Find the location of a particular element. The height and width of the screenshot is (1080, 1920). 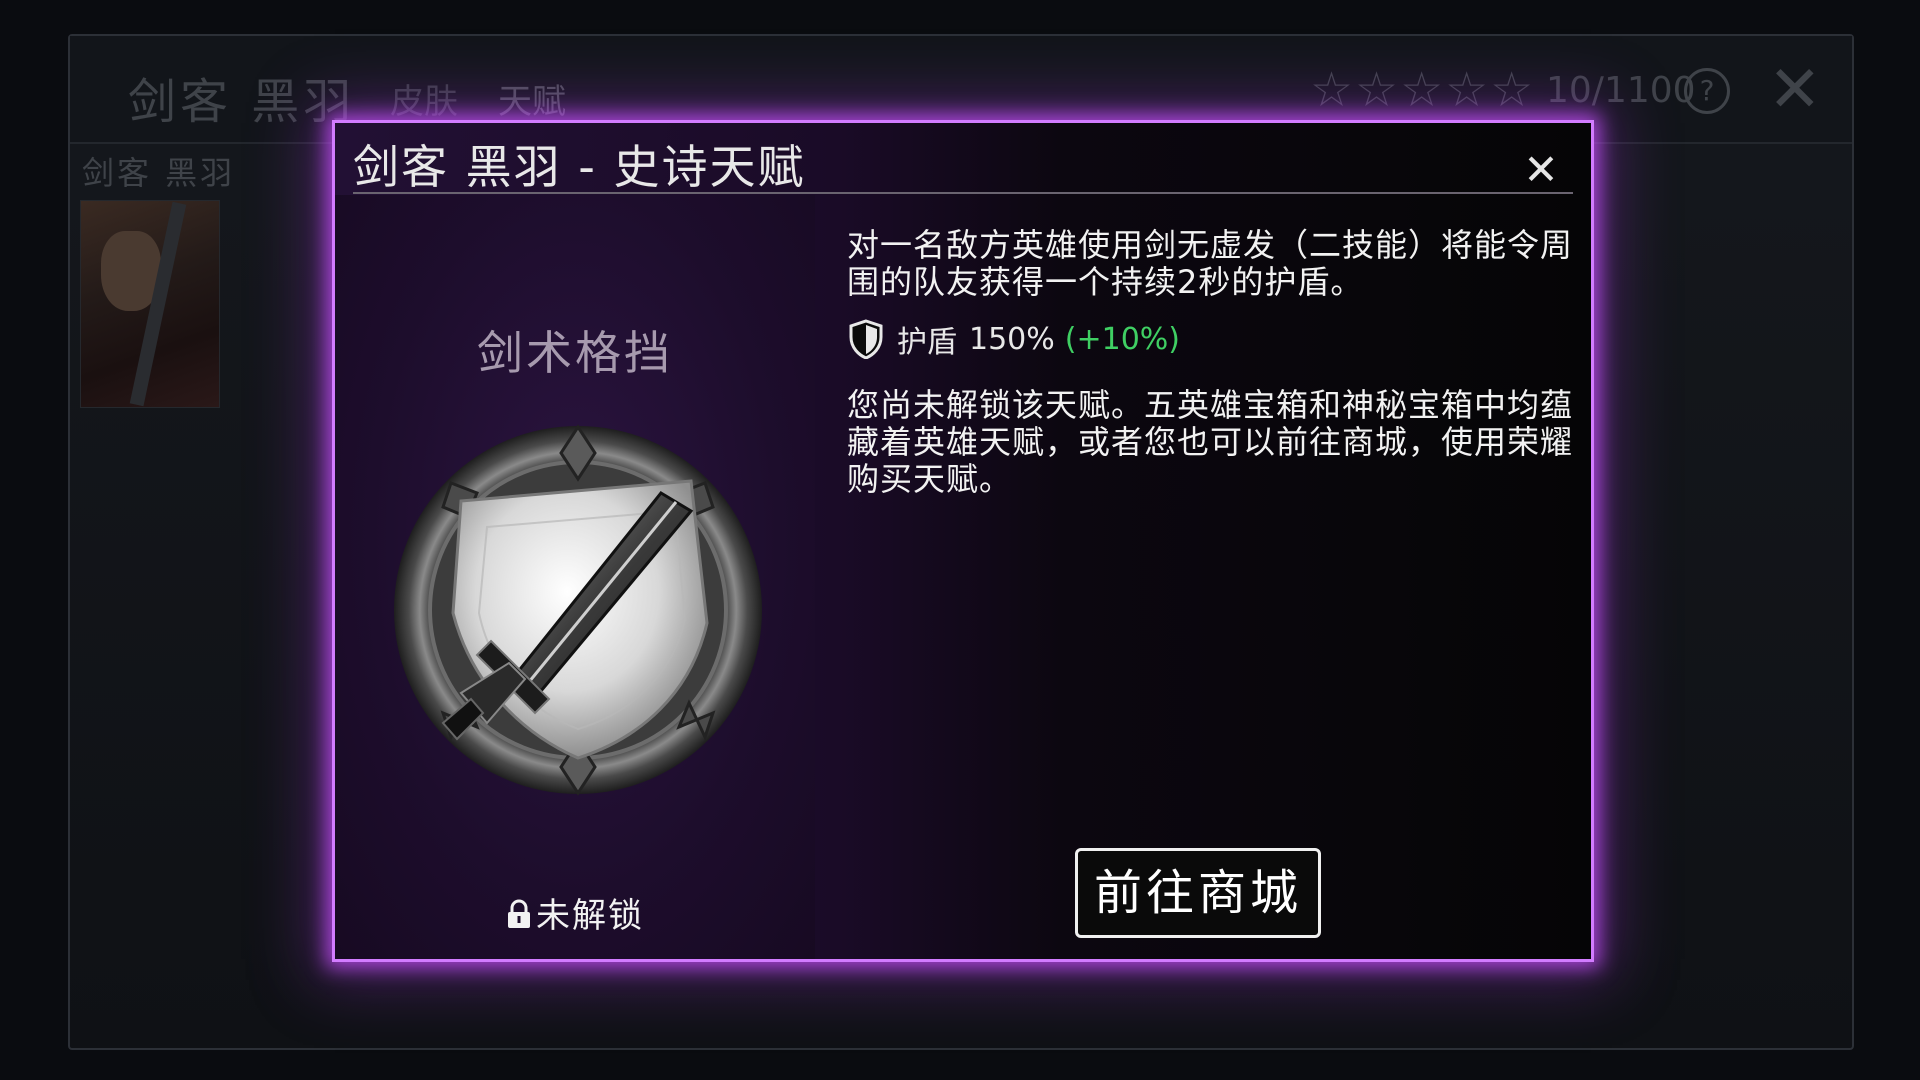

lock-icon is located at coordinates (519, 913).